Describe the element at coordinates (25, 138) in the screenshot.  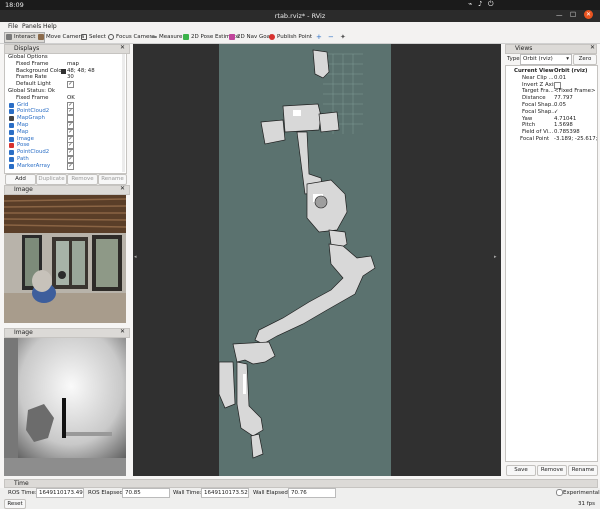
I see `display-row-label: Image` at that location.